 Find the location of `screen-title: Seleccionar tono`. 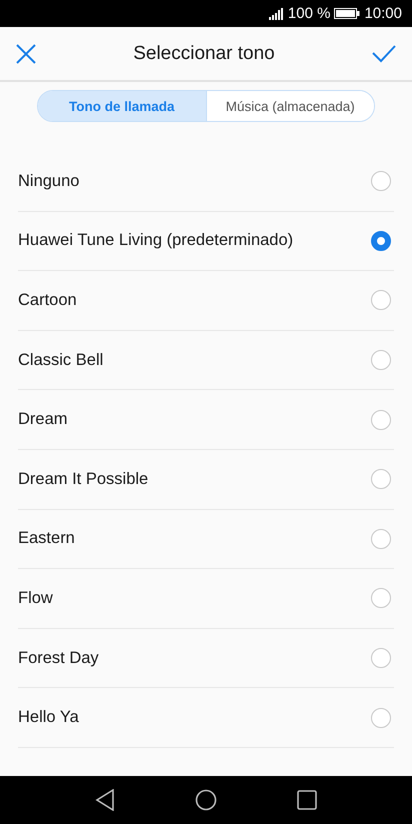

screen-title: Seleccionar tono is located at coordinates (204, 53).